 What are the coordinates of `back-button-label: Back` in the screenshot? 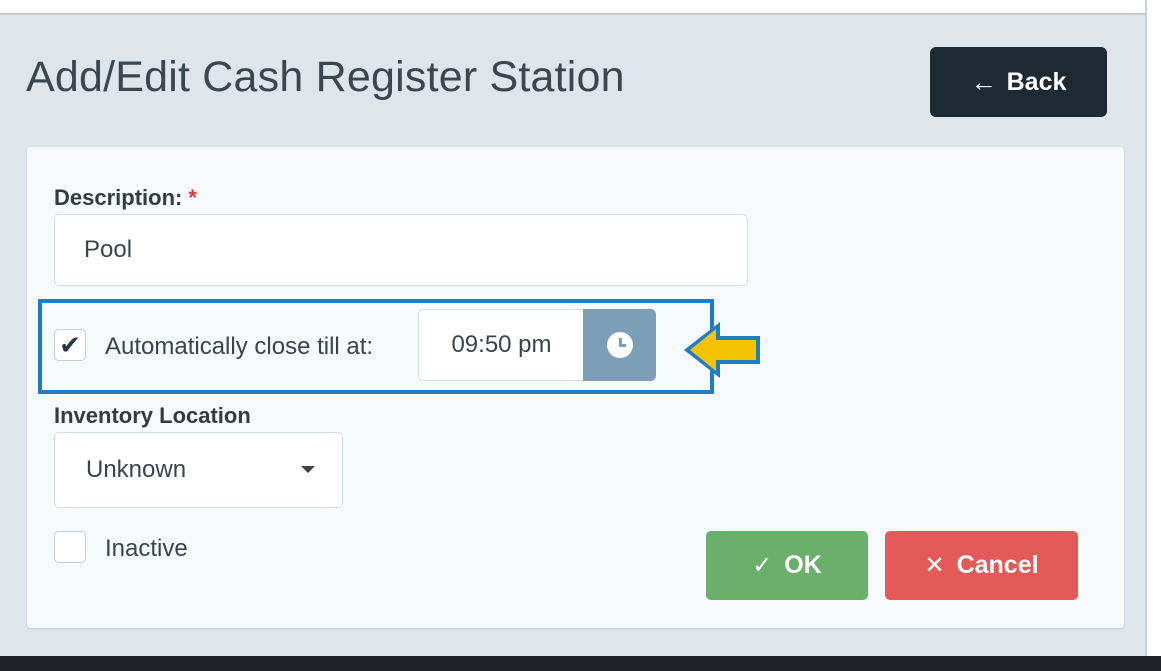 It's located at (1036, 81).